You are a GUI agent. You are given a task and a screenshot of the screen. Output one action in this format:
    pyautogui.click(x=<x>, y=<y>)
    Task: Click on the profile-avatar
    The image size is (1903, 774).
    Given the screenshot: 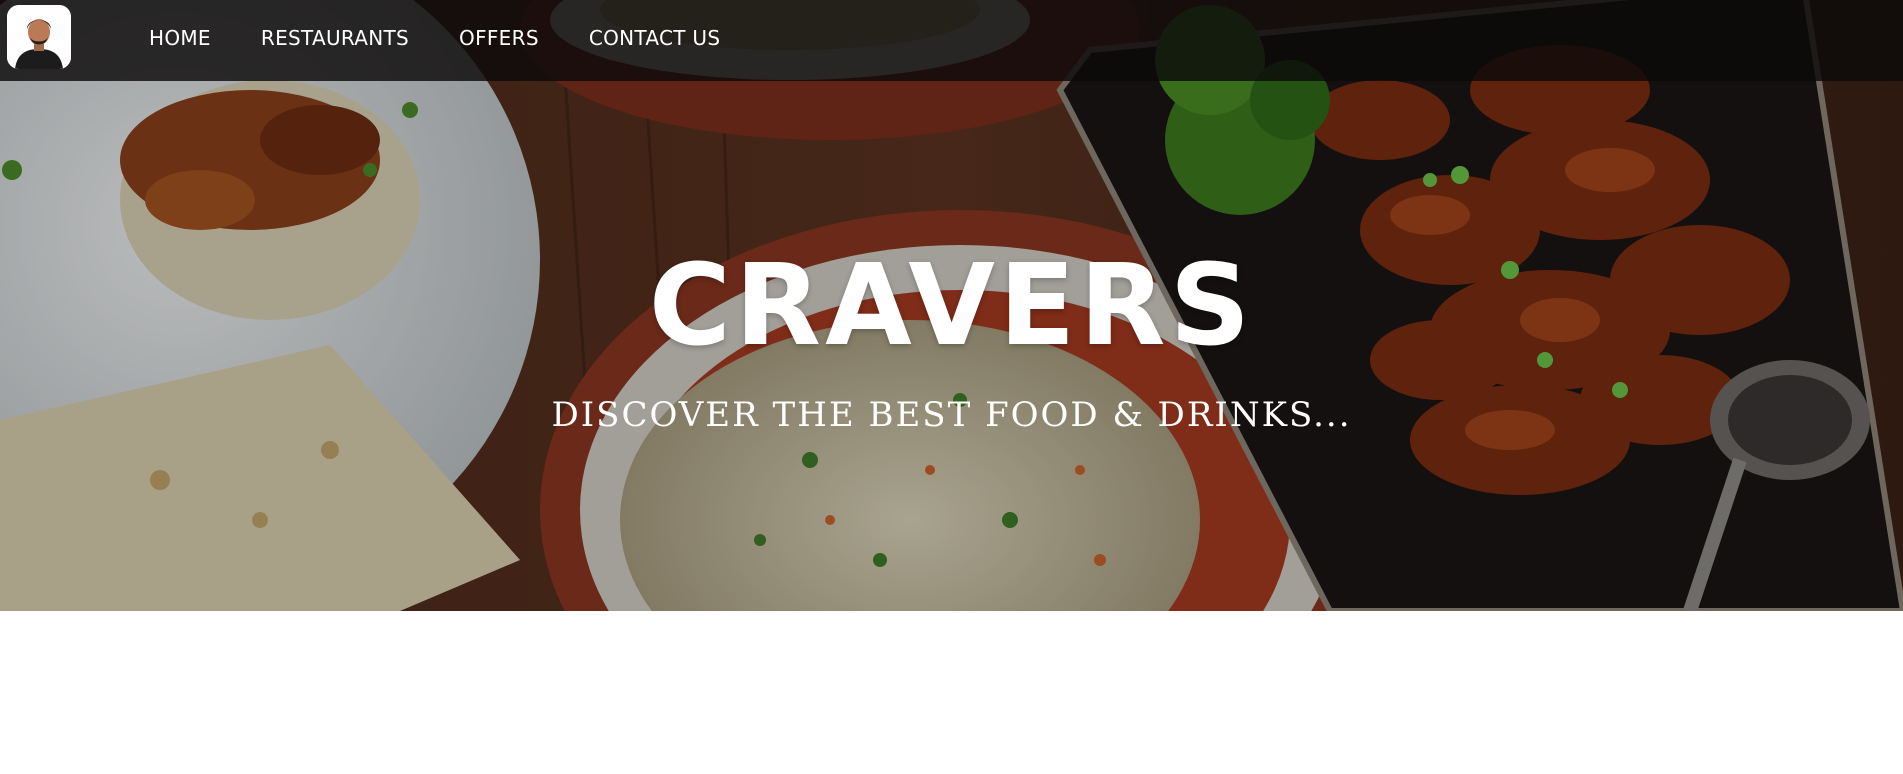 What is the action you would take?
    pyautogui.click(x=39, y=37)
    